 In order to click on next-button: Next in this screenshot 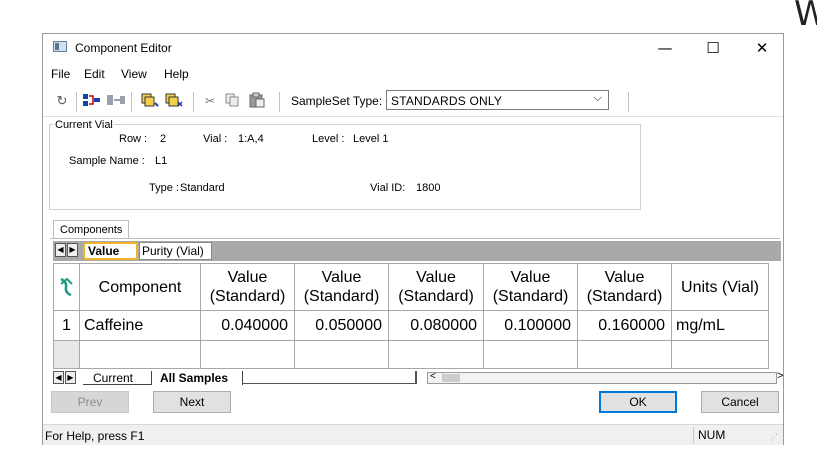, I will do `click(192, 402)`.